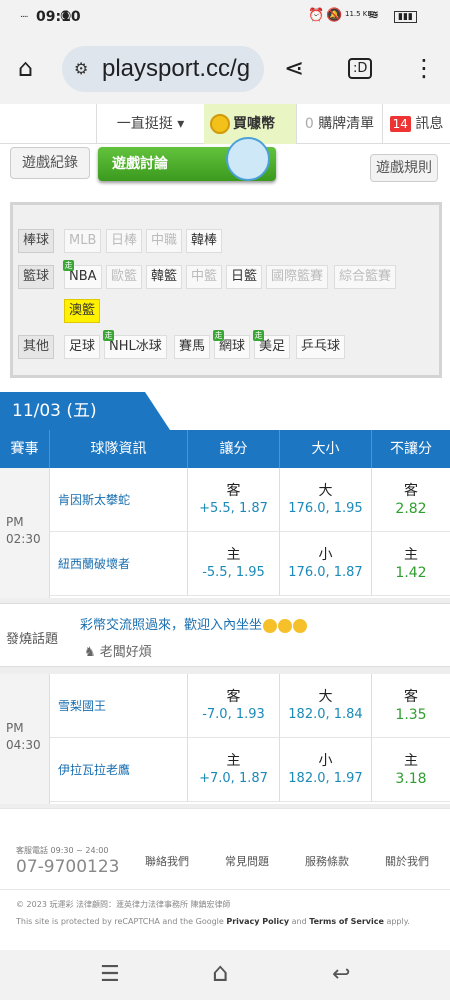  Describe the element at coordinates (67, 867) in the screenshot. I see `phone-number: 07-9700123` at that location.